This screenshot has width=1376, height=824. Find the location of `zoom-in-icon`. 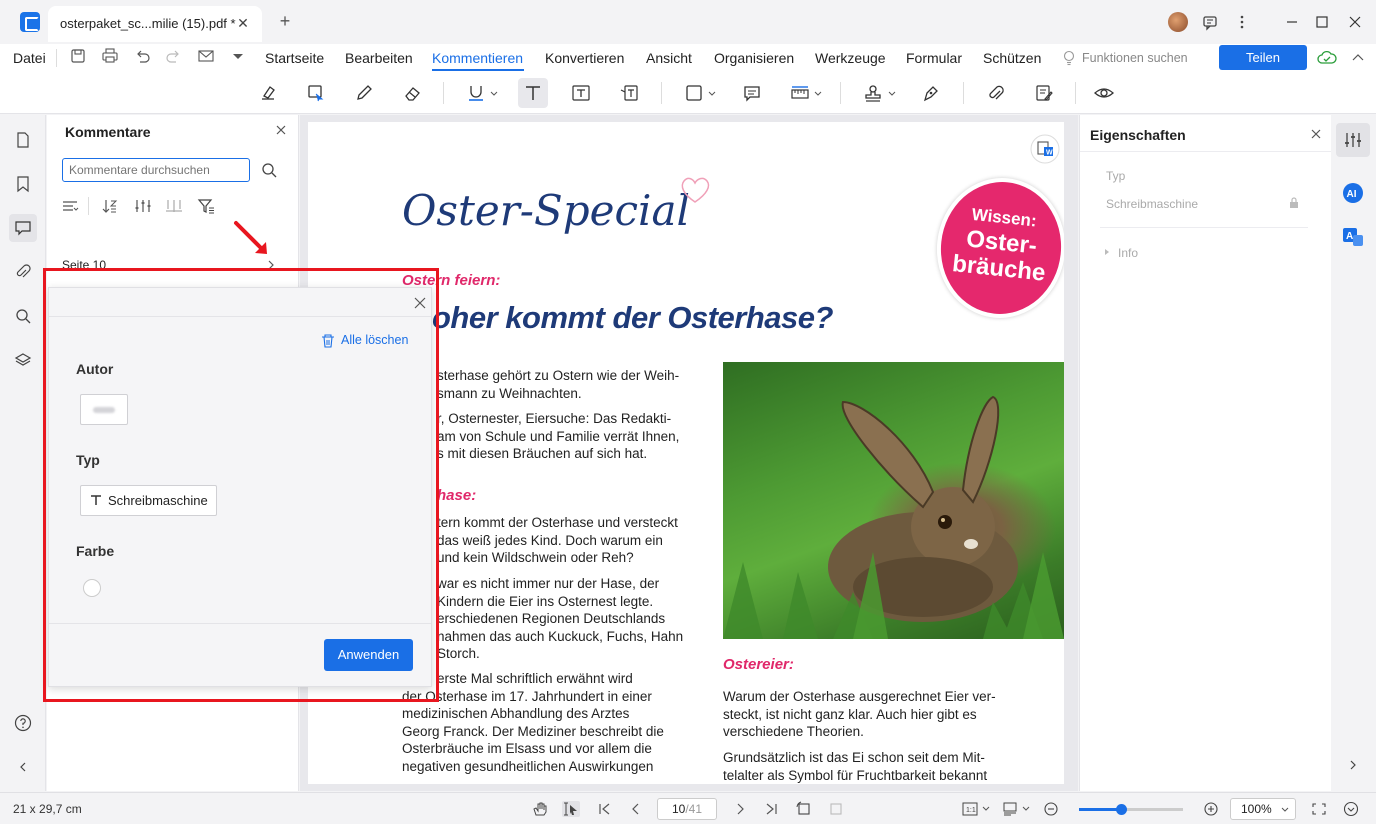

zoom-in-icon is located at coordinates (1211, 809).